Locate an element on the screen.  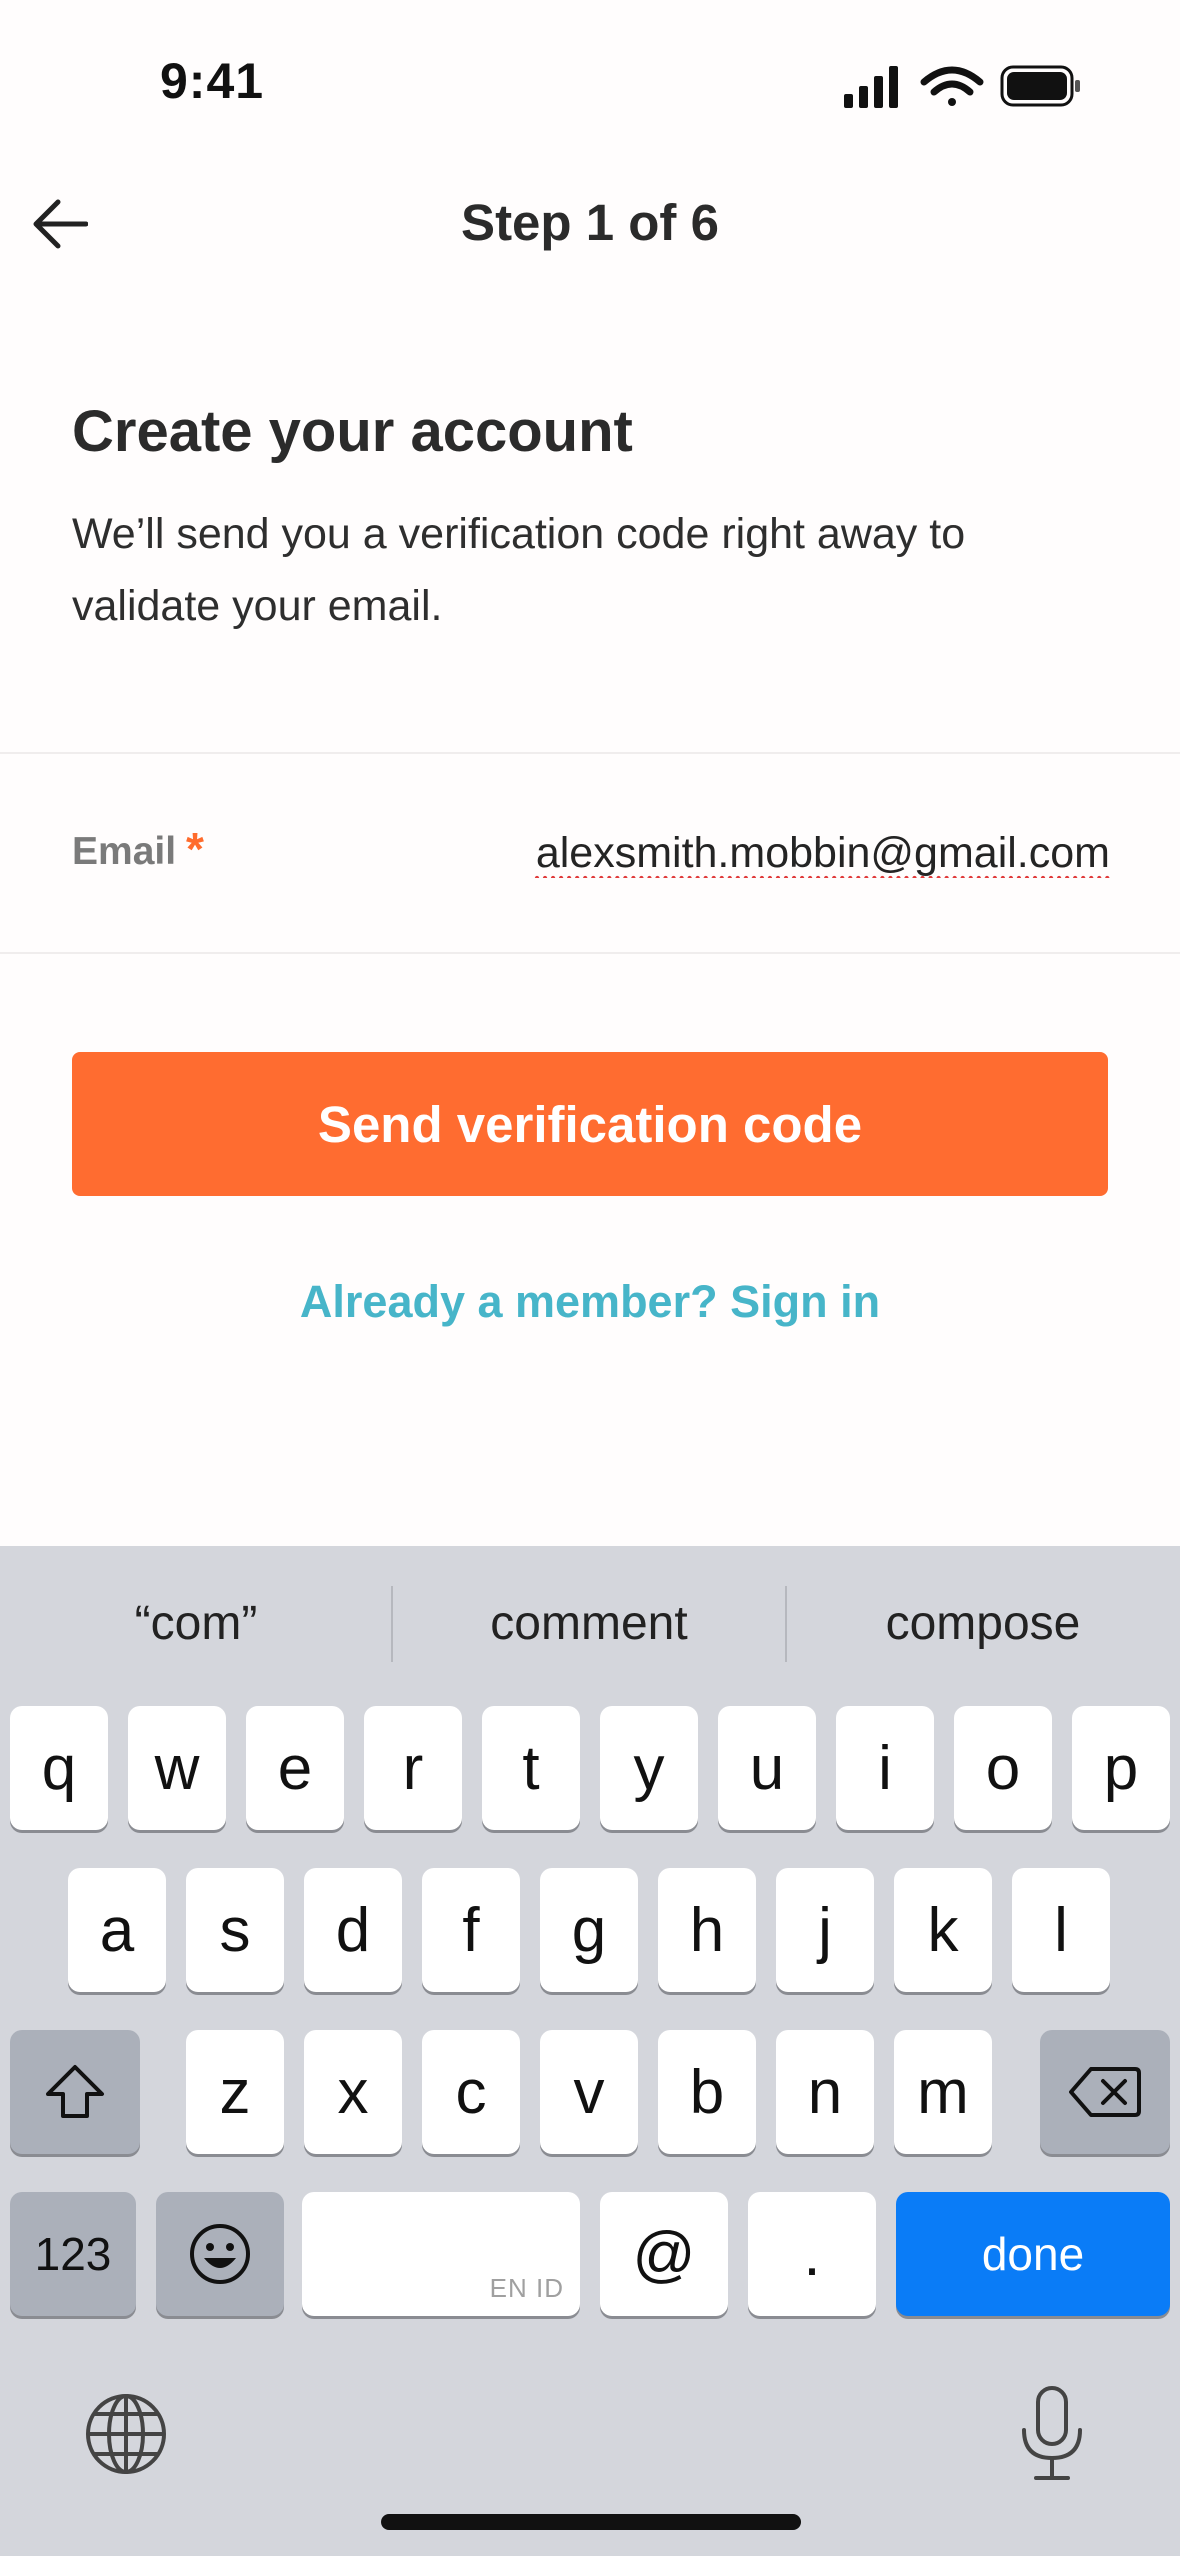
globe-icon is located at coordinates (126, 2434).